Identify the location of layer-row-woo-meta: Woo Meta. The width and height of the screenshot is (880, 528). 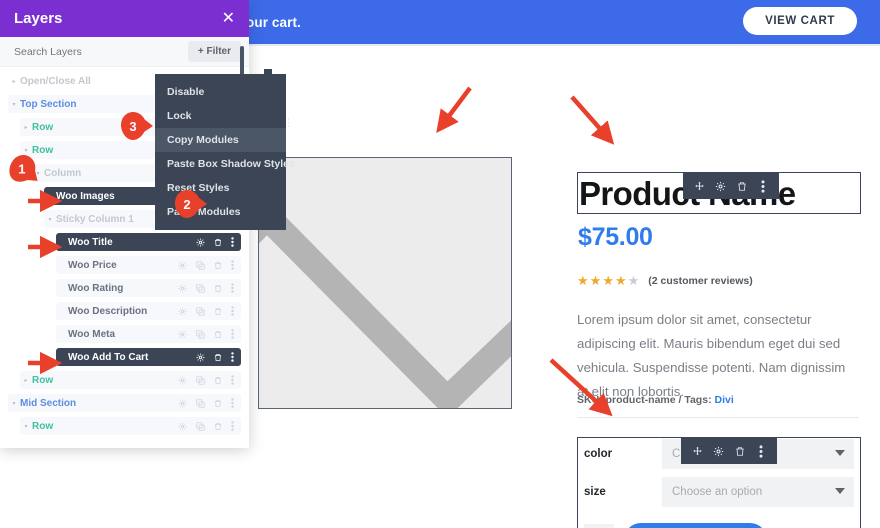
(148, 334).